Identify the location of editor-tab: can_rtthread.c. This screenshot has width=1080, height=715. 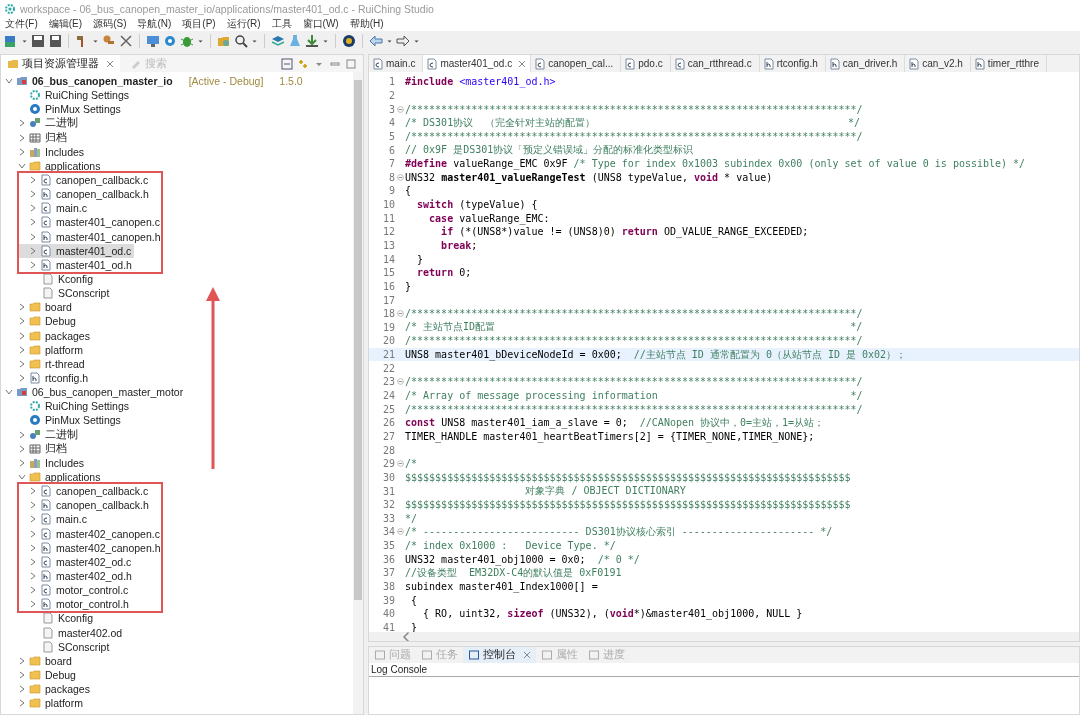
(715, 63).